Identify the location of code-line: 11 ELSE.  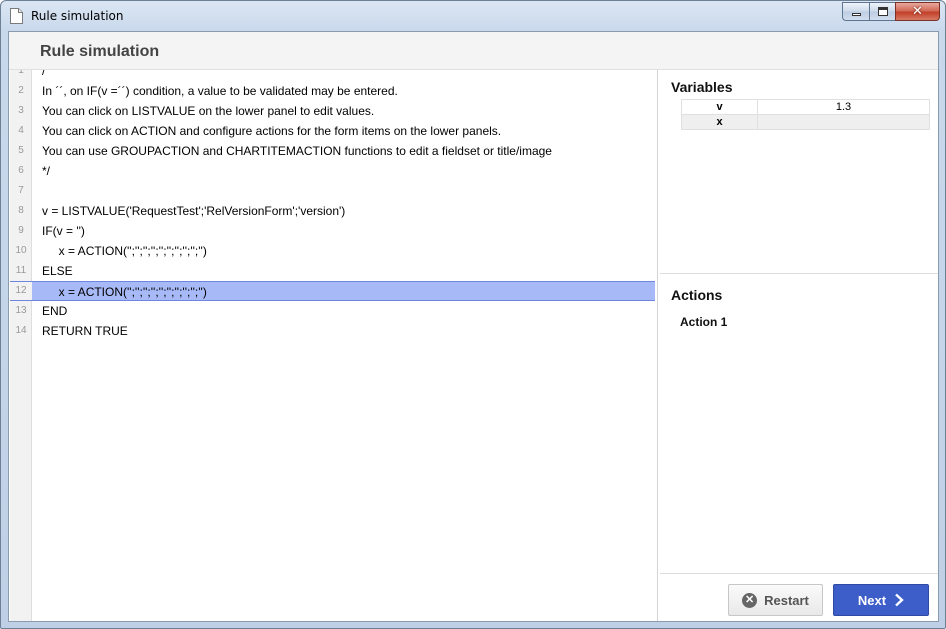
(332, 271).